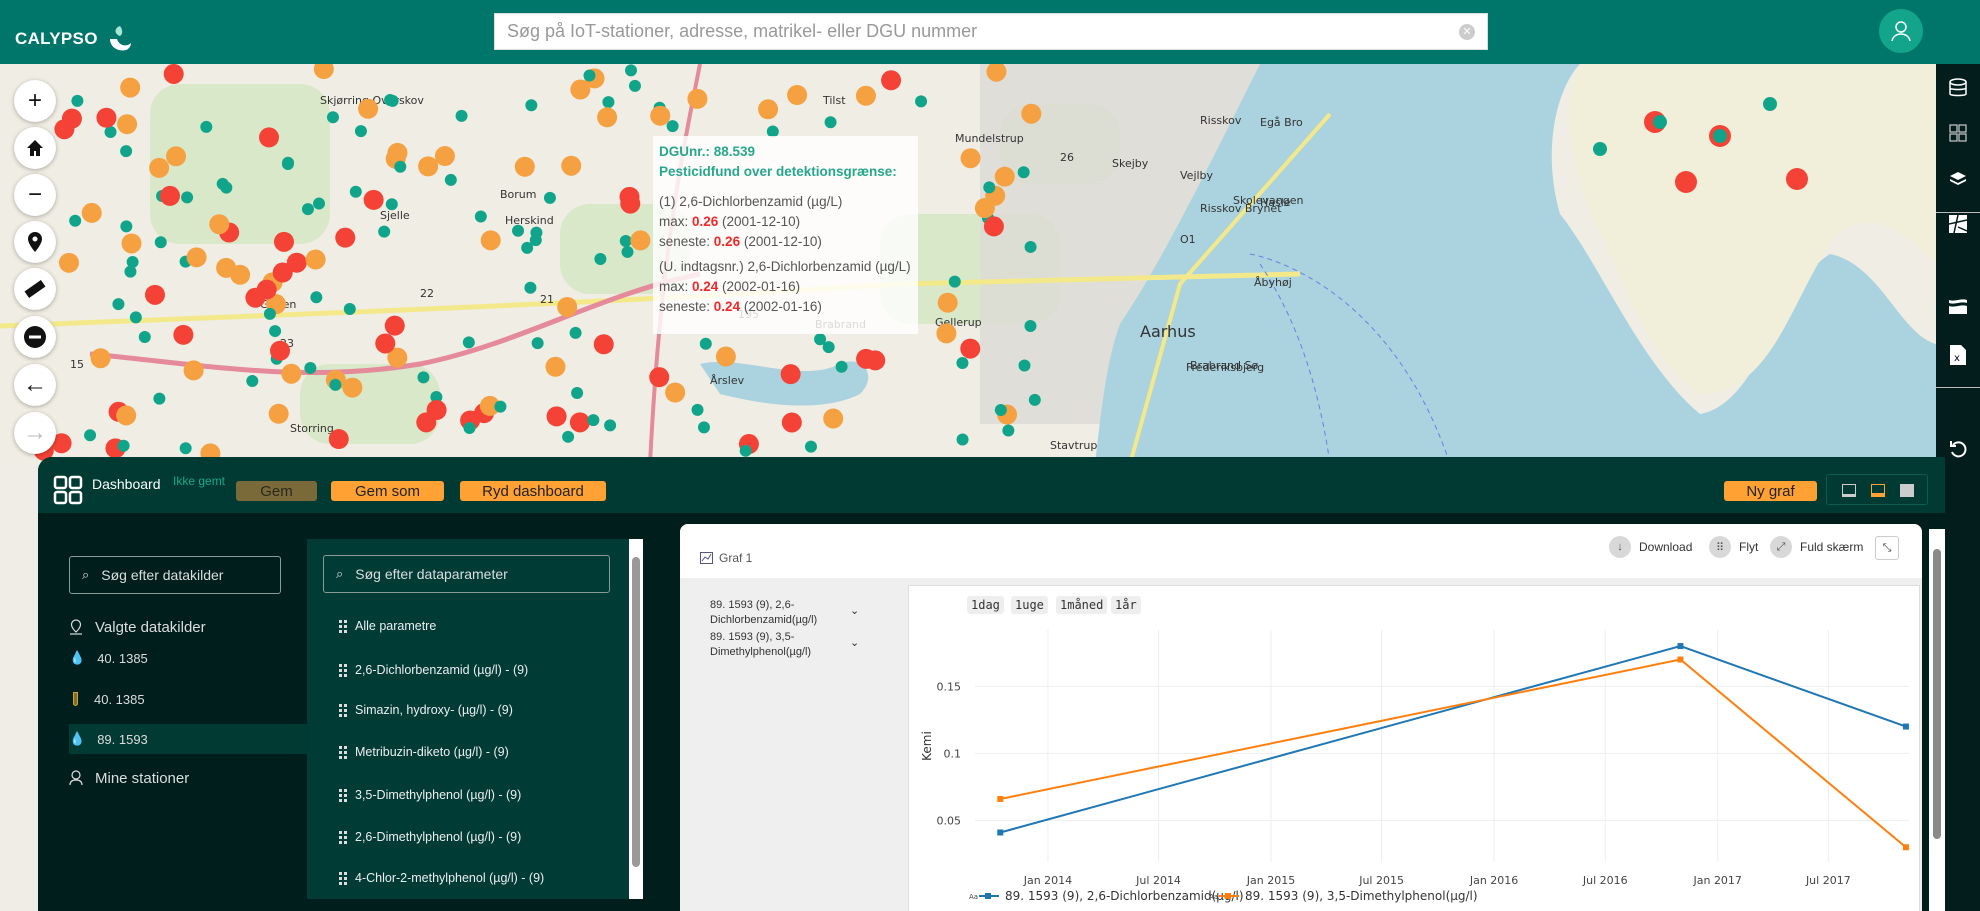  I want to click on parameter-item: 2,6-Dichlorbenzamid (µg/l) - (9), so click(433, 670).